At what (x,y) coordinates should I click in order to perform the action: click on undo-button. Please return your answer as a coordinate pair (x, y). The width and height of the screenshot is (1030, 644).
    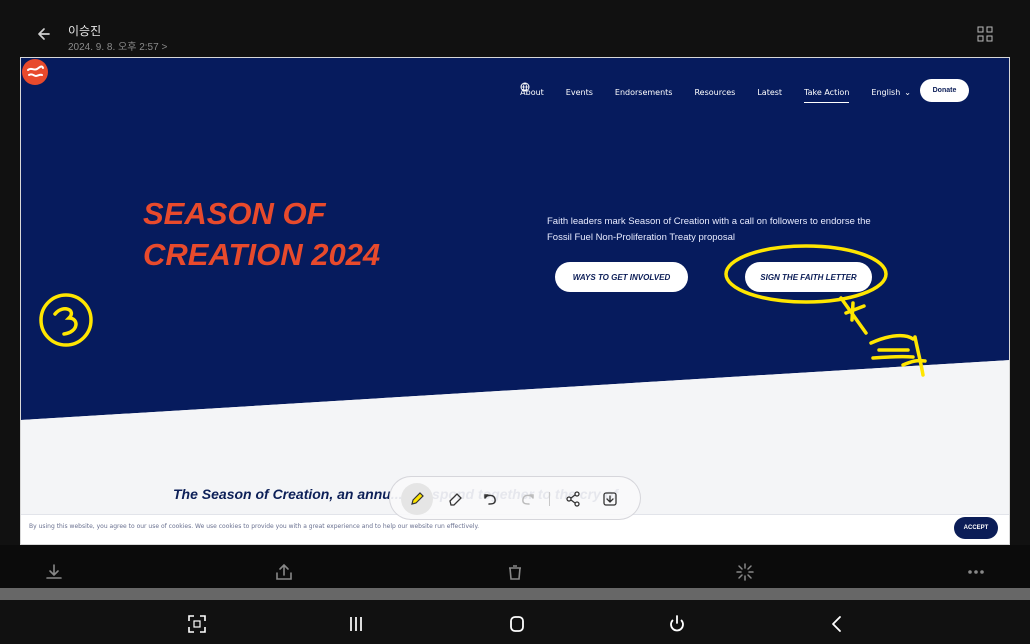
    Looking at the image, I should click on (491, 499).